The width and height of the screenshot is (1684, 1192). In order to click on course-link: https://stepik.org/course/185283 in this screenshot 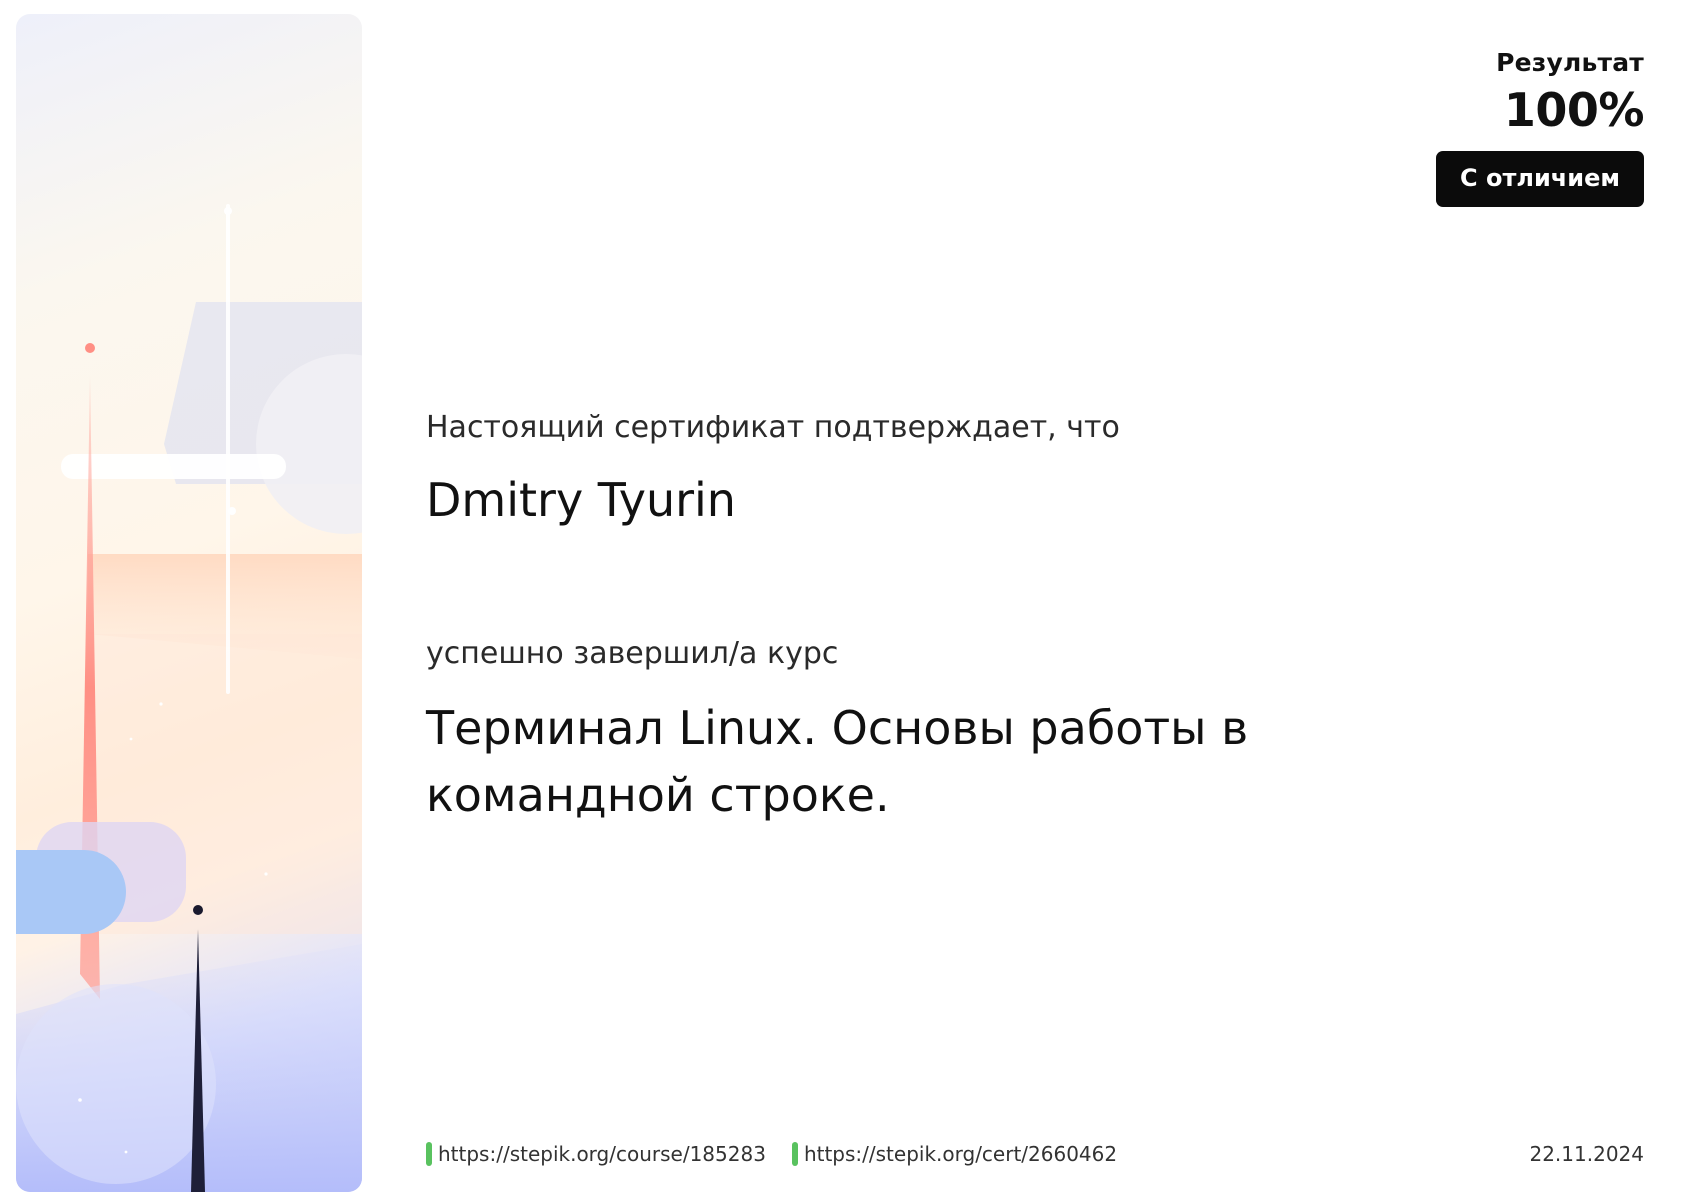, I will do `click(596, 1154)`.